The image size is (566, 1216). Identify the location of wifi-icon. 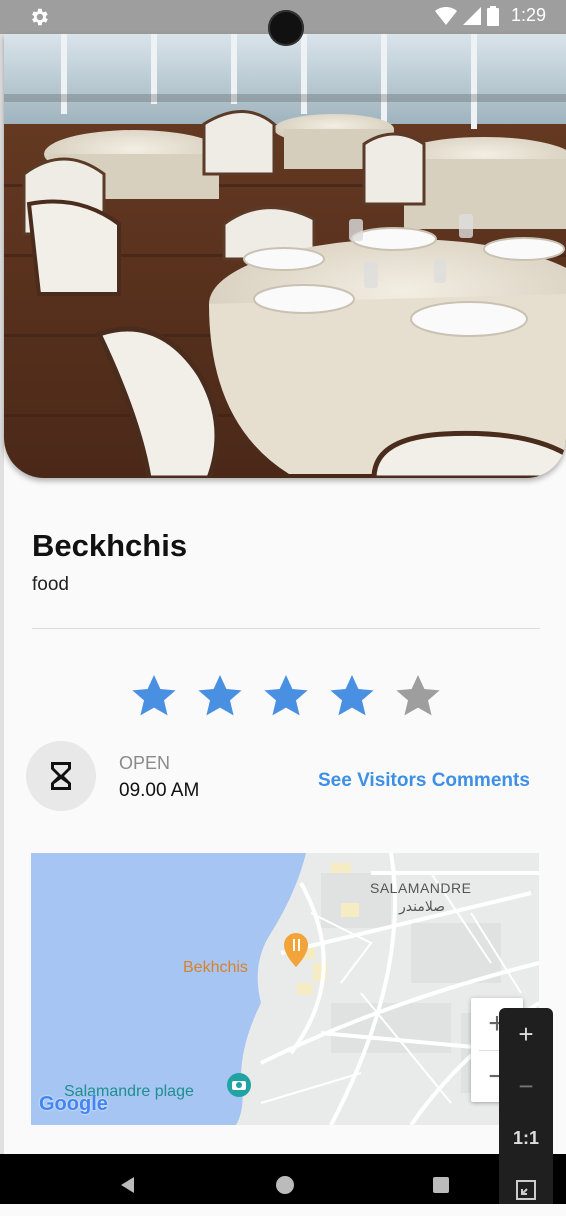
(445, 15).